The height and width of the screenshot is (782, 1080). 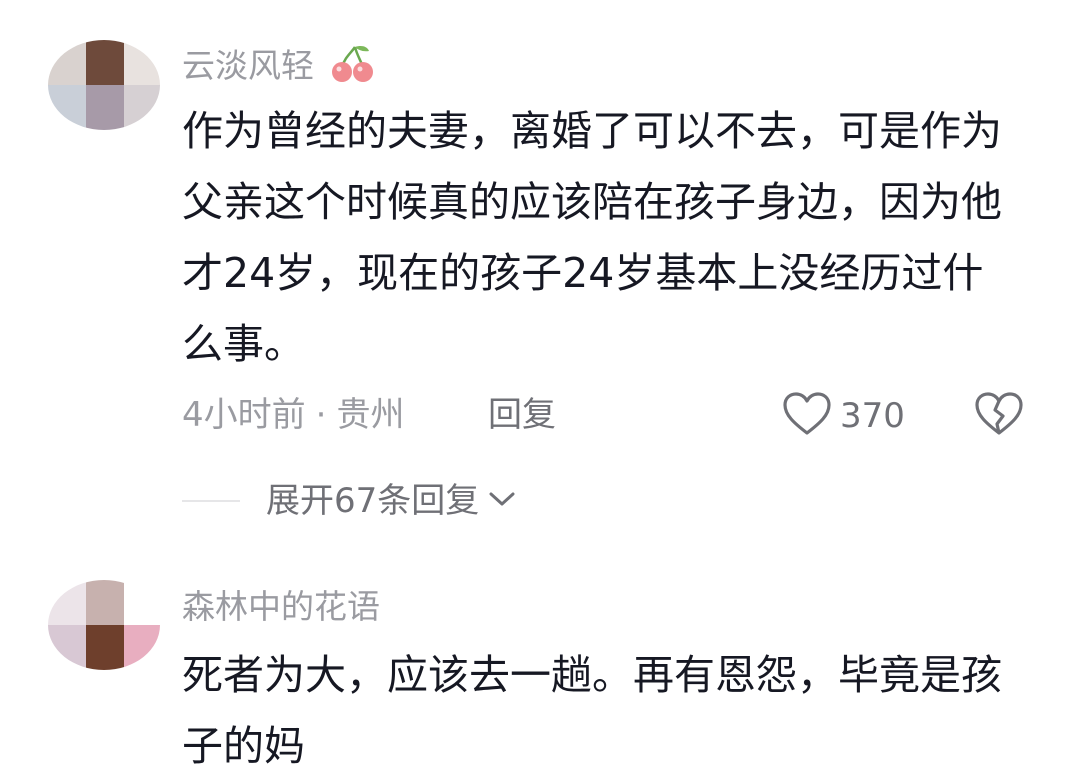 I want to click on username-text: 森林中的花语, so click(x=281, y=606).